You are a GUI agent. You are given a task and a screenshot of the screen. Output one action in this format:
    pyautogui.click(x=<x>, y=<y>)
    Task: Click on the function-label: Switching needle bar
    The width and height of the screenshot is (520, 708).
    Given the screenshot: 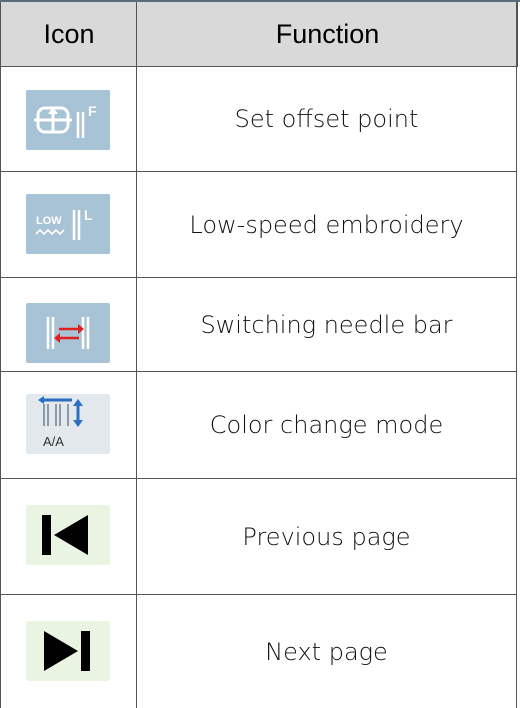 What is the action you would take?
    pyautogui.click(x=326, y=324)
    